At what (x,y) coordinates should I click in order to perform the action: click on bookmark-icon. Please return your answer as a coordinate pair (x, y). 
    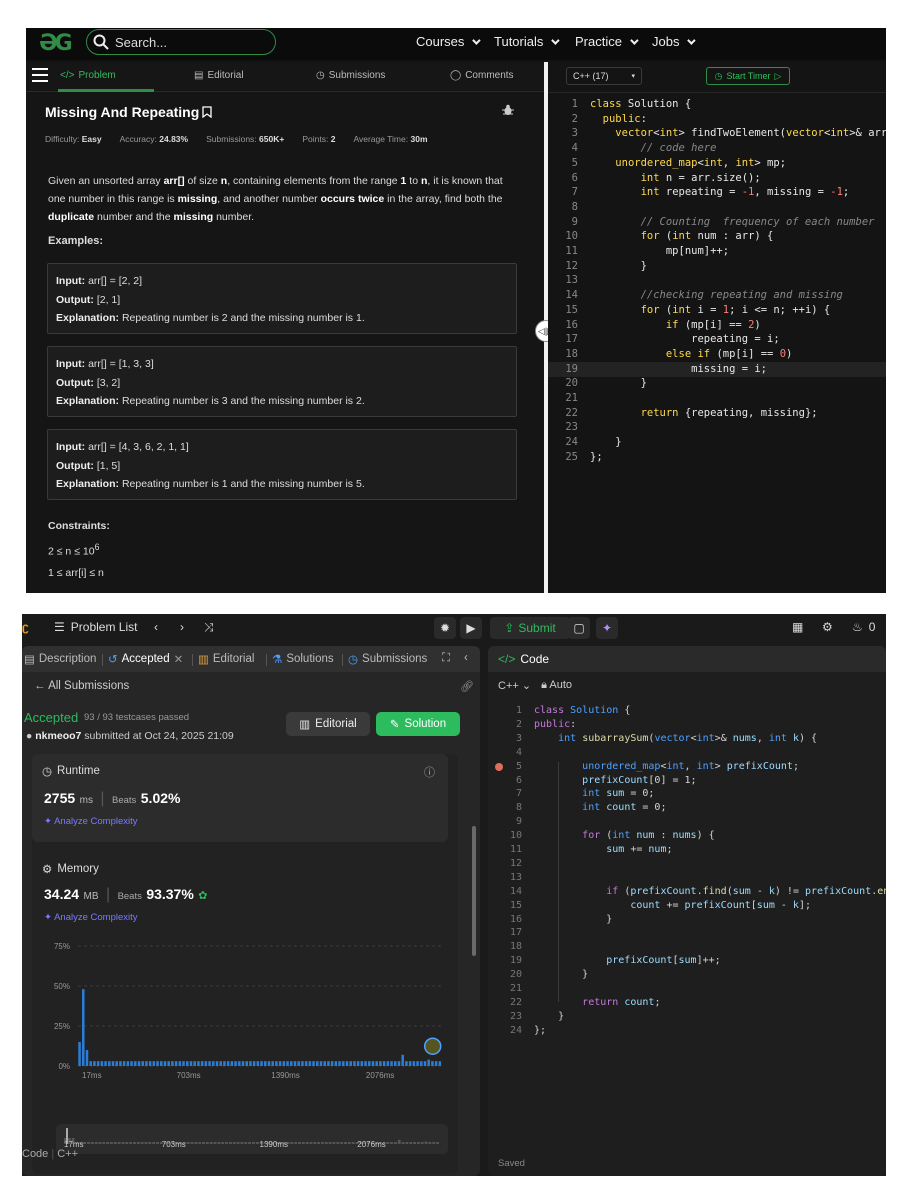
    Looking at the image, I should click on (207, 112).